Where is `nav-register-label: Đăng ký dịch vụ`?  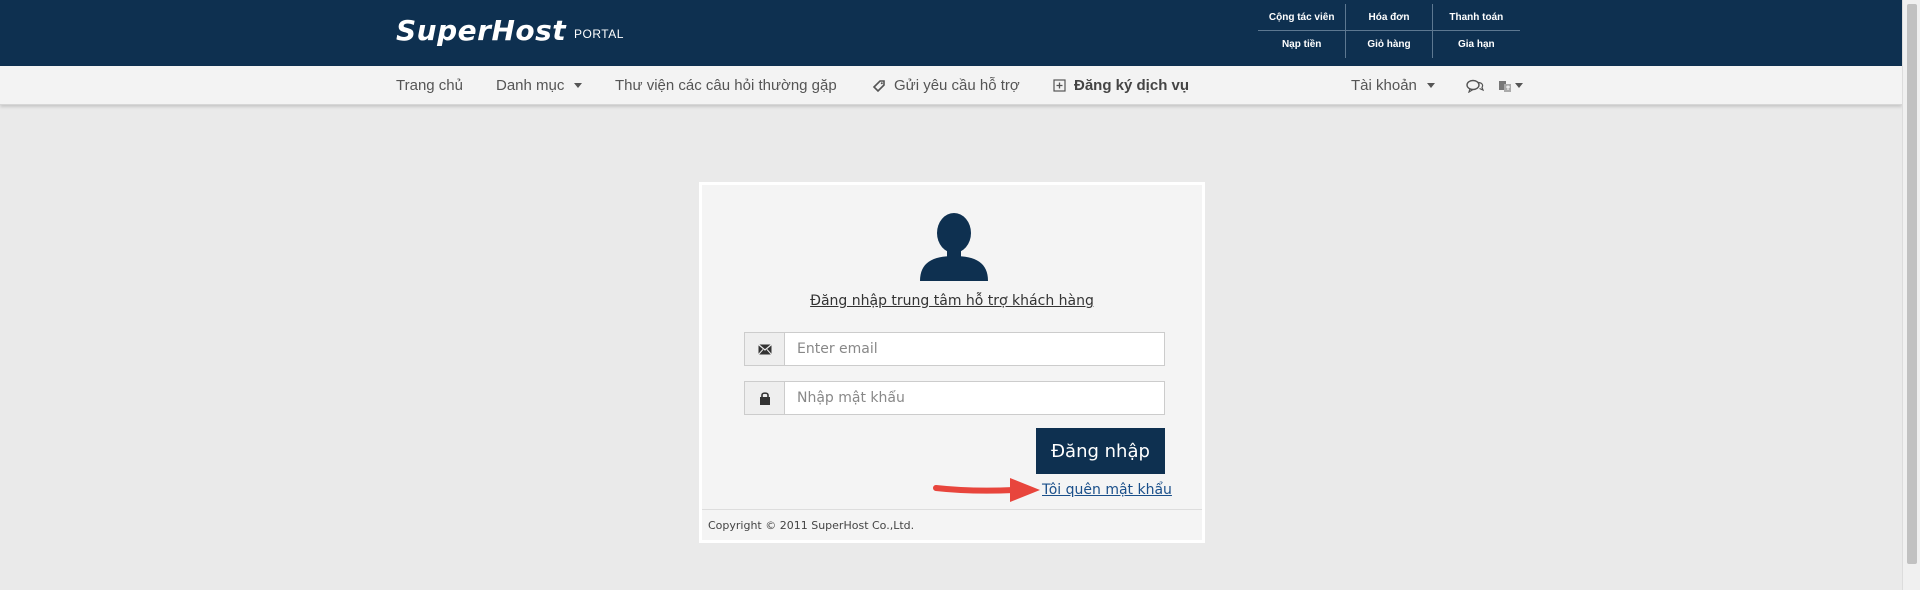
nav-register-label: Đăng ký dịch vụ is located at coordinates (1132, 85).